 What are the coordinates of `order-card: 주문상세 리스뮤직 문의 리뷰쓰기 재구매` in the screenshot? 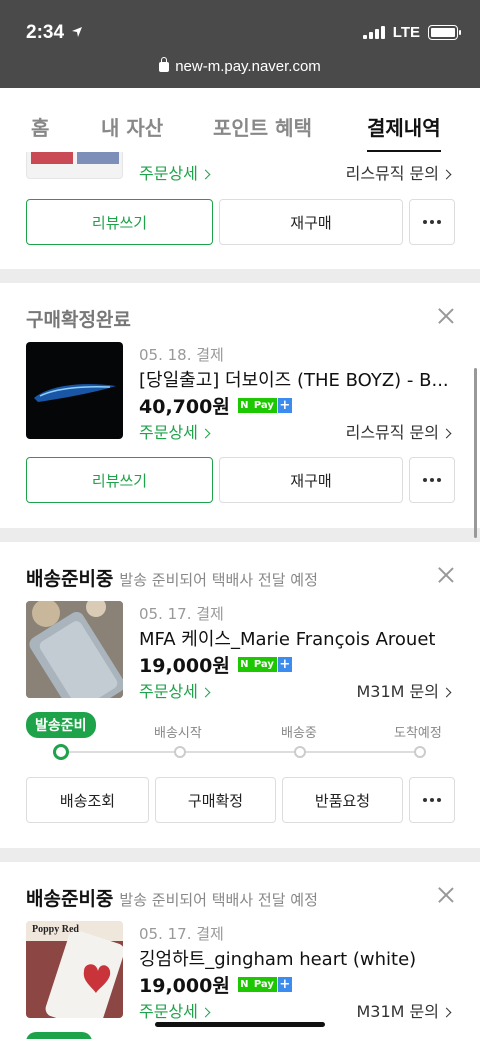 It's located at (240, 210).